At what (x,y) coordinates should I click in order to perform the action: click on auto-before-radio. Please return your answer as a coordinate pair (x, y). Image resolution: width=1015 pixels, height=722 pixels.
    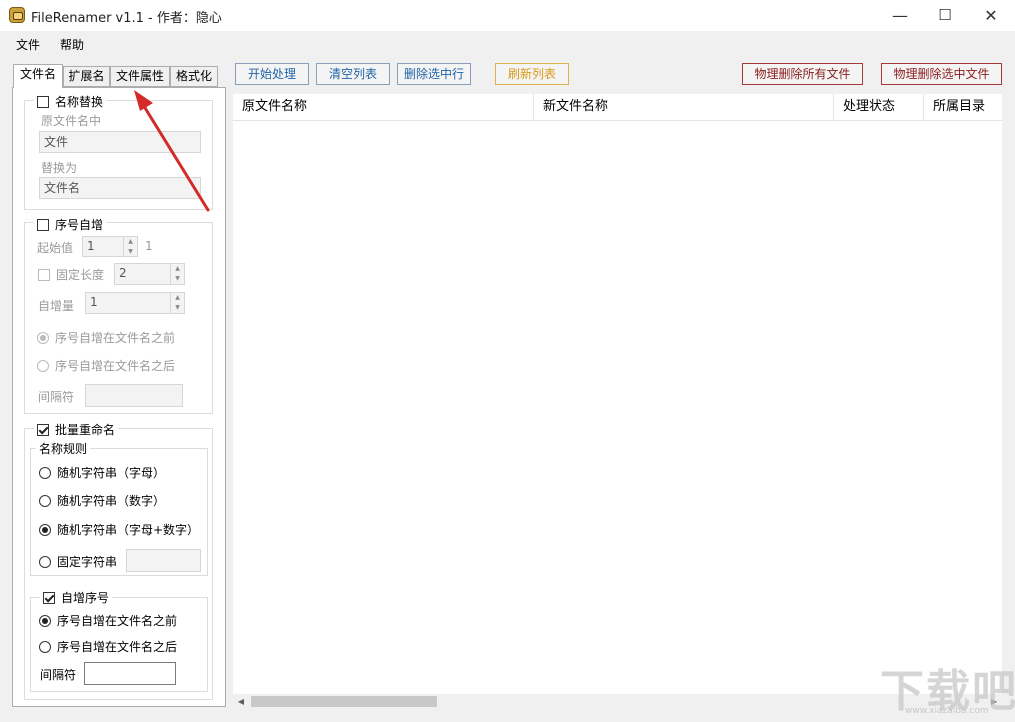
    Looking at the image, I should click on (45, 621).